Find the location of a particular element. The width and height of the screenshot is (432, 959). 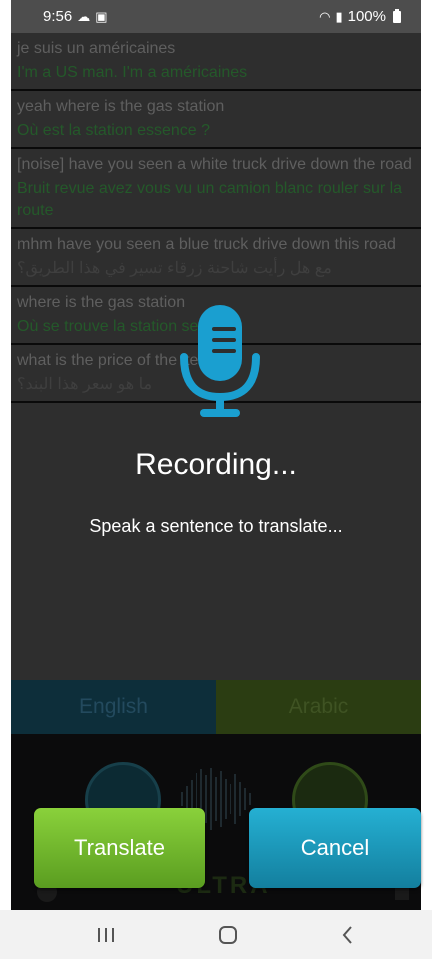

cloud-icon: ☁ is located at coordinates (84, 16).